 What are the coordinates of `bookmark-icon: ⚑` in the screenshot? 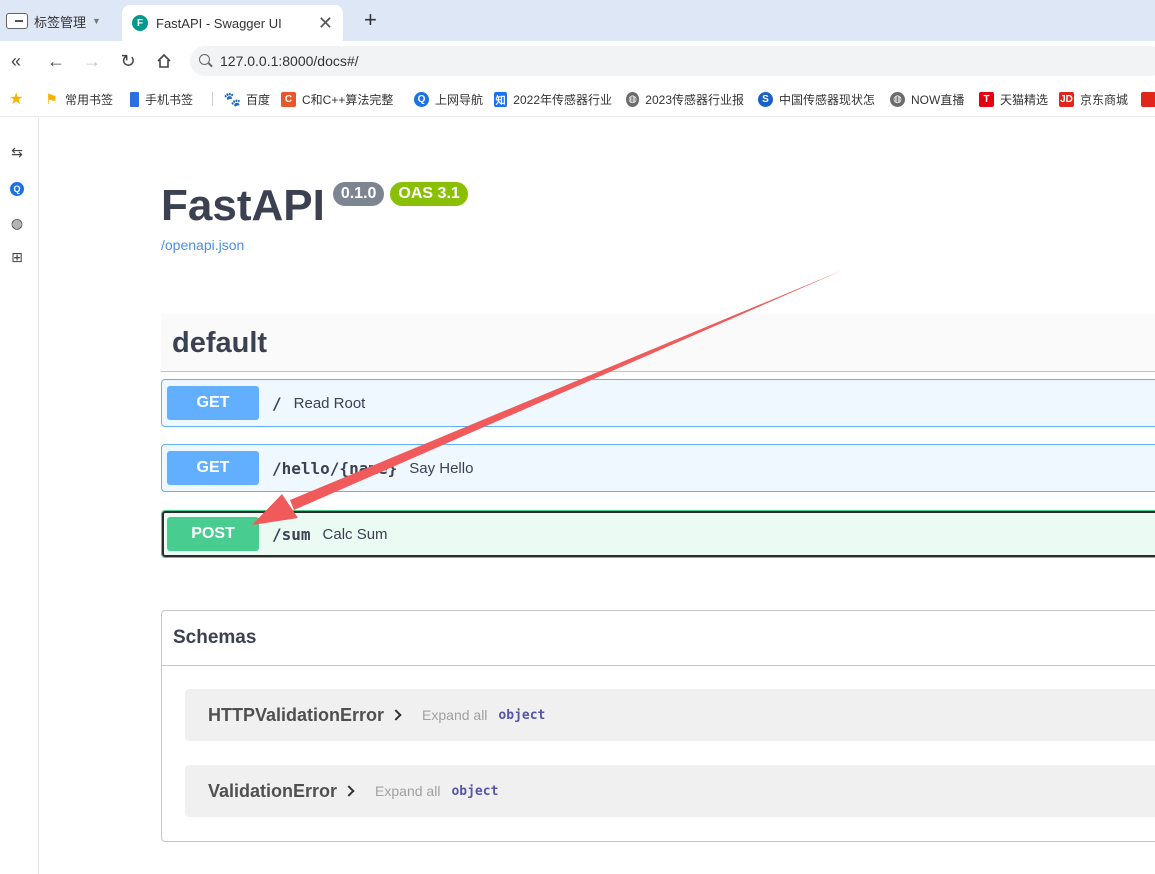 It's located at (51, 98).